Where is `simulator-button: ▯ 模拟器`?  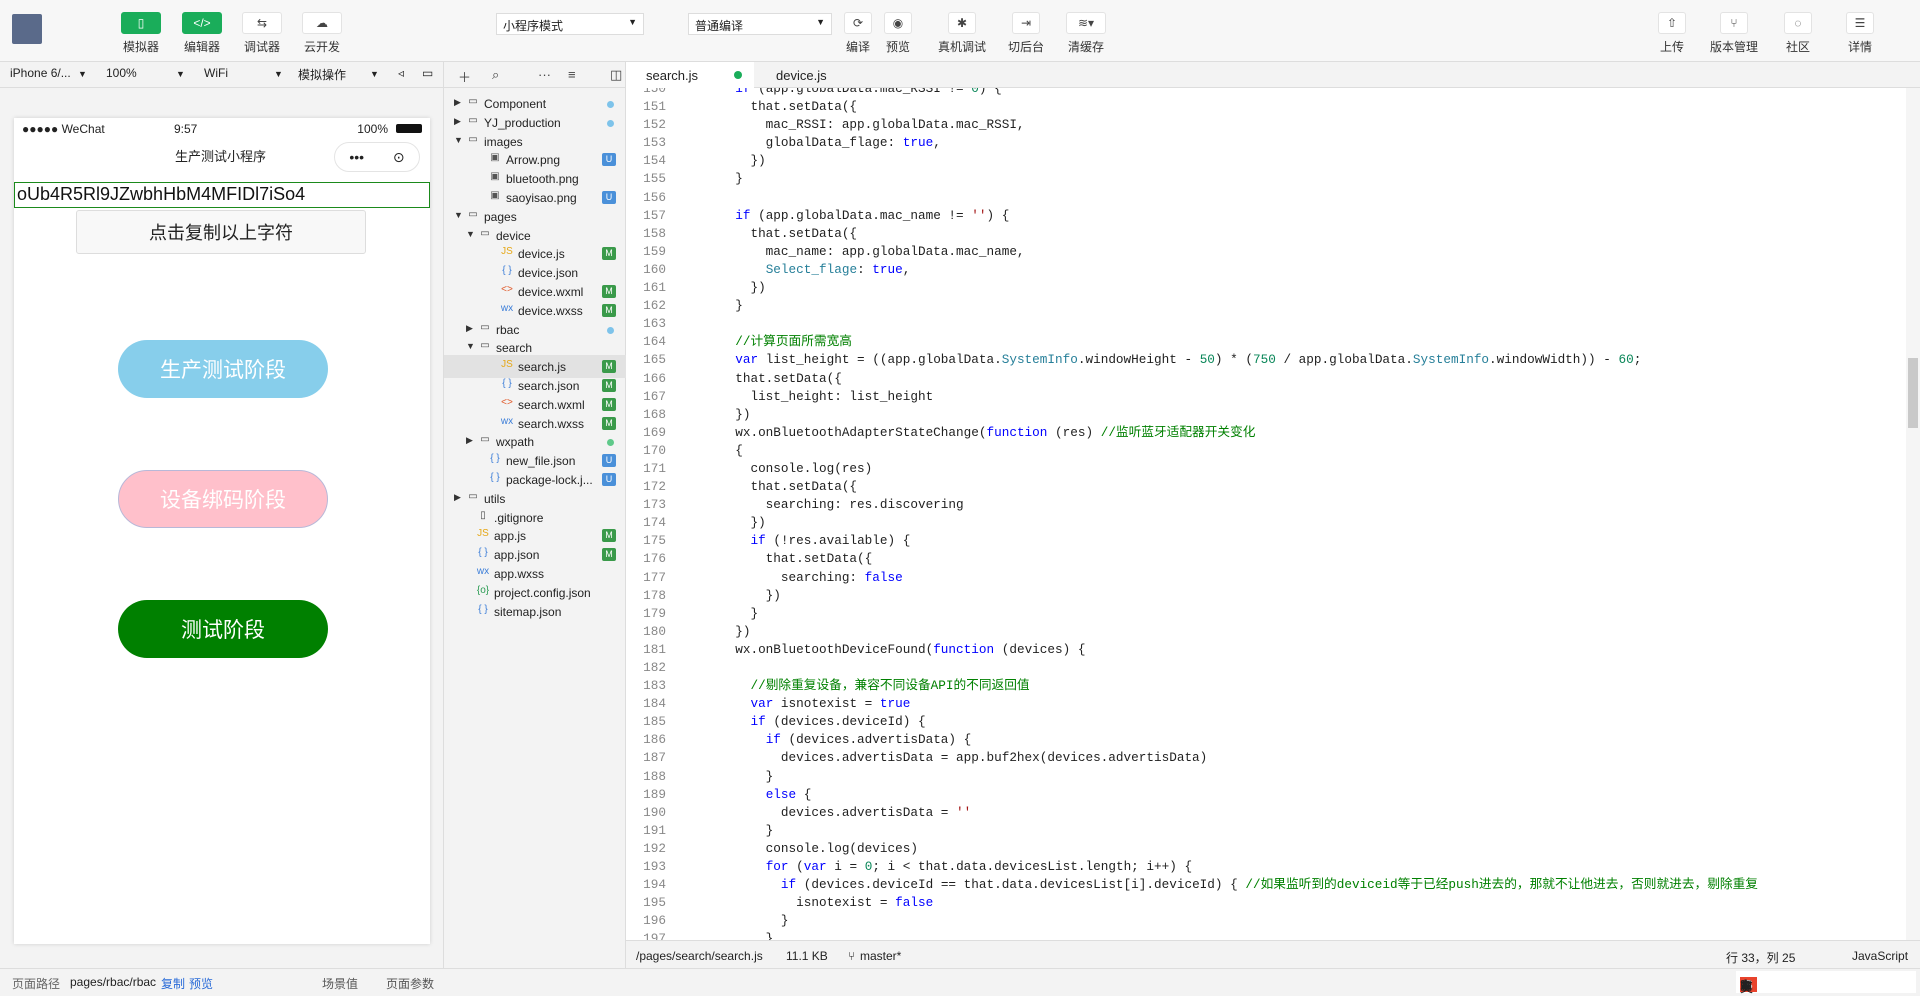 simulator-button: ▯ 模拟器 is located at coordinates (141, 33).